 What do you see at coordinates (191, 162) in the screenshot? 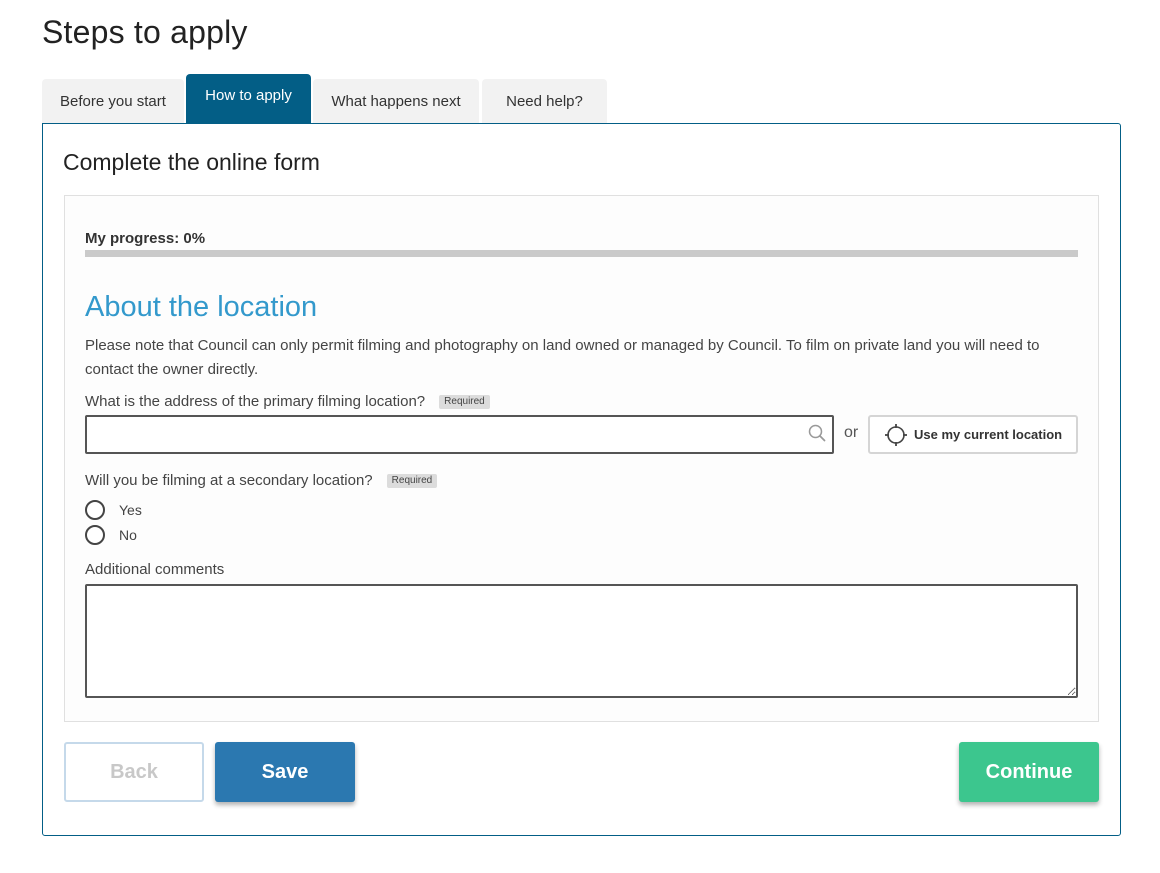
I see `panel-title: Complete the online form` at bounding box center [191, 162].